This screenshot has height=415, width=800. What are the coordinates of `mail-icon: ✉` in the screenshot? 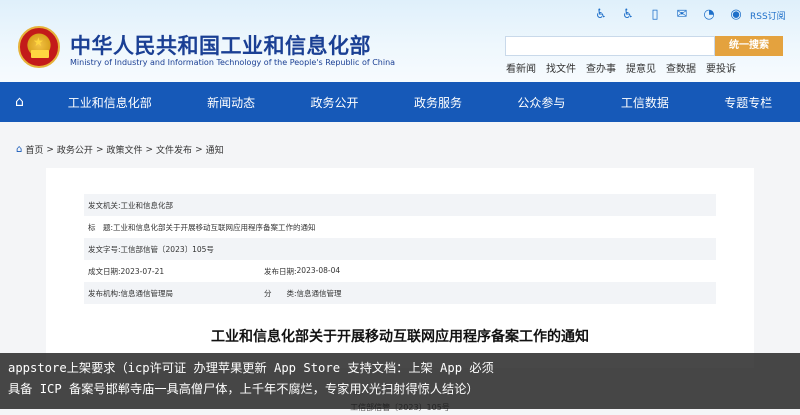 It's located at (682, 15).